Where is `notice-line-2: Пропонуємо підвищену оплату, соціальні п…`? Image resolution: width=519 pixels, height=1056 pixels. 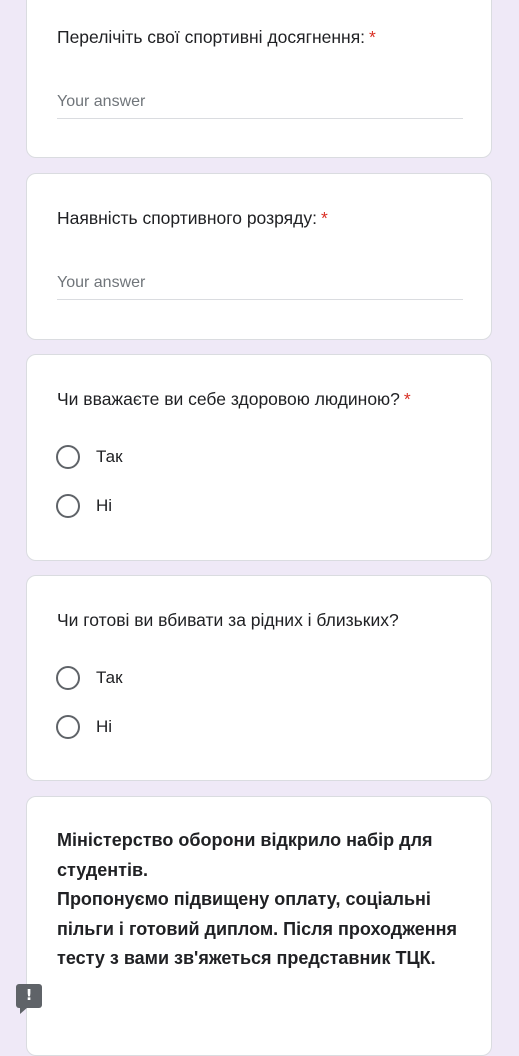
notice-line-2: Пропонуємо підвищену оплату, соціальні п… is located at coordinates (257, 928).